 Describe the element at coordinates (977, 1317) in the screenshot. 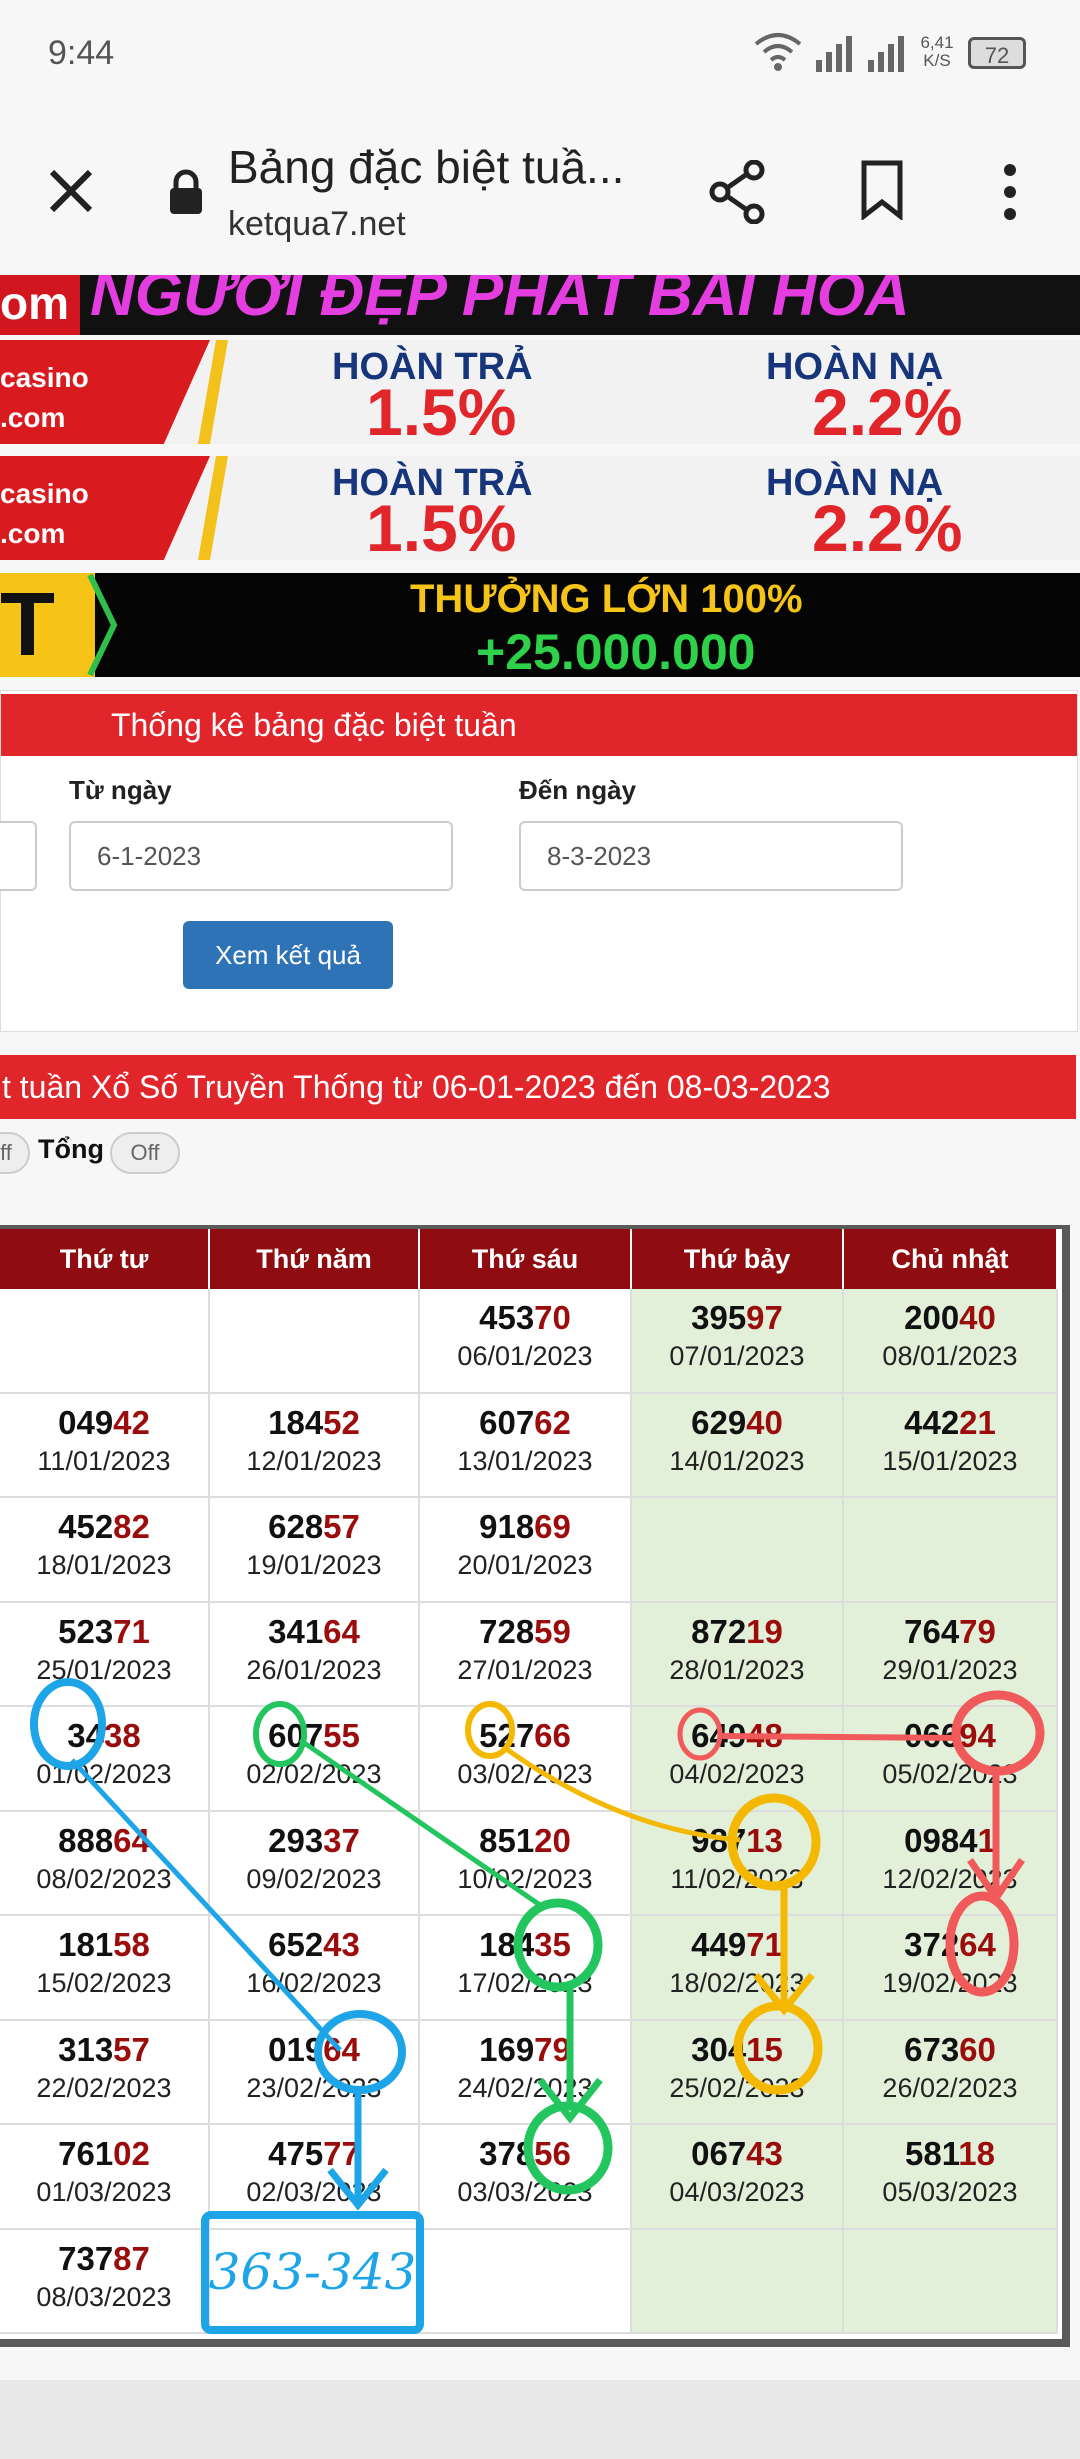

I see `result-number-tail: 40` at that location.